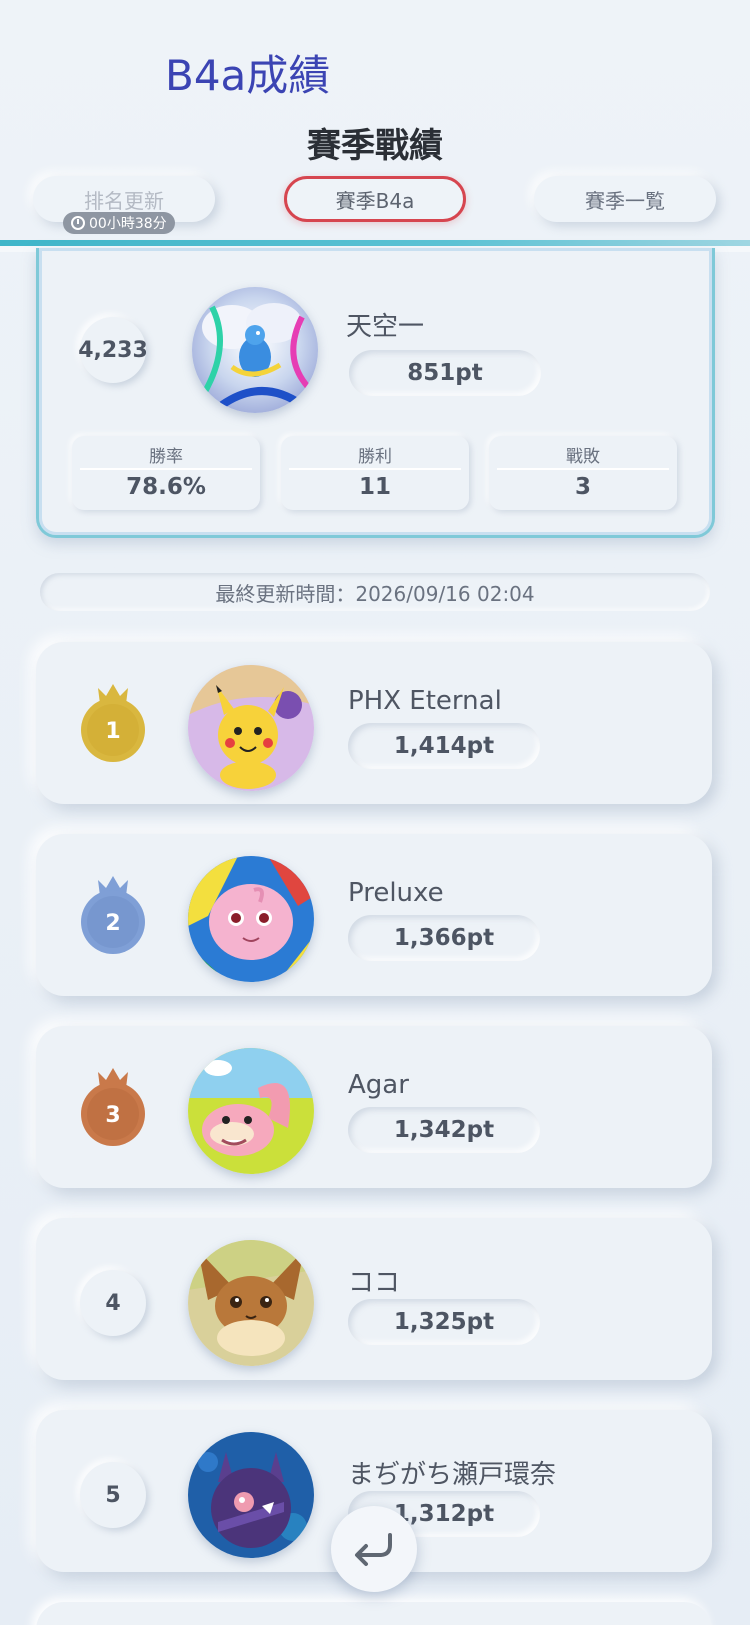 The image size is (750, 1625). Describe the element at coordinates (583, 457) in the screenshot. I see `stat-label: 戰敗` at that location.